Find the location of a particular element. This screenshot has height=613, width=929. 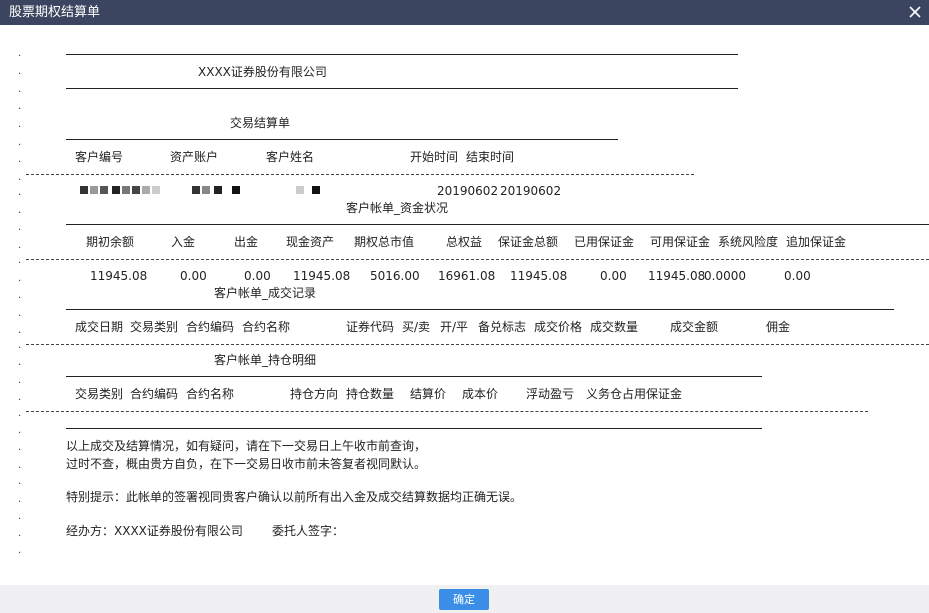

funds-header: 已用保证金 is located at coordinates (604, 242).